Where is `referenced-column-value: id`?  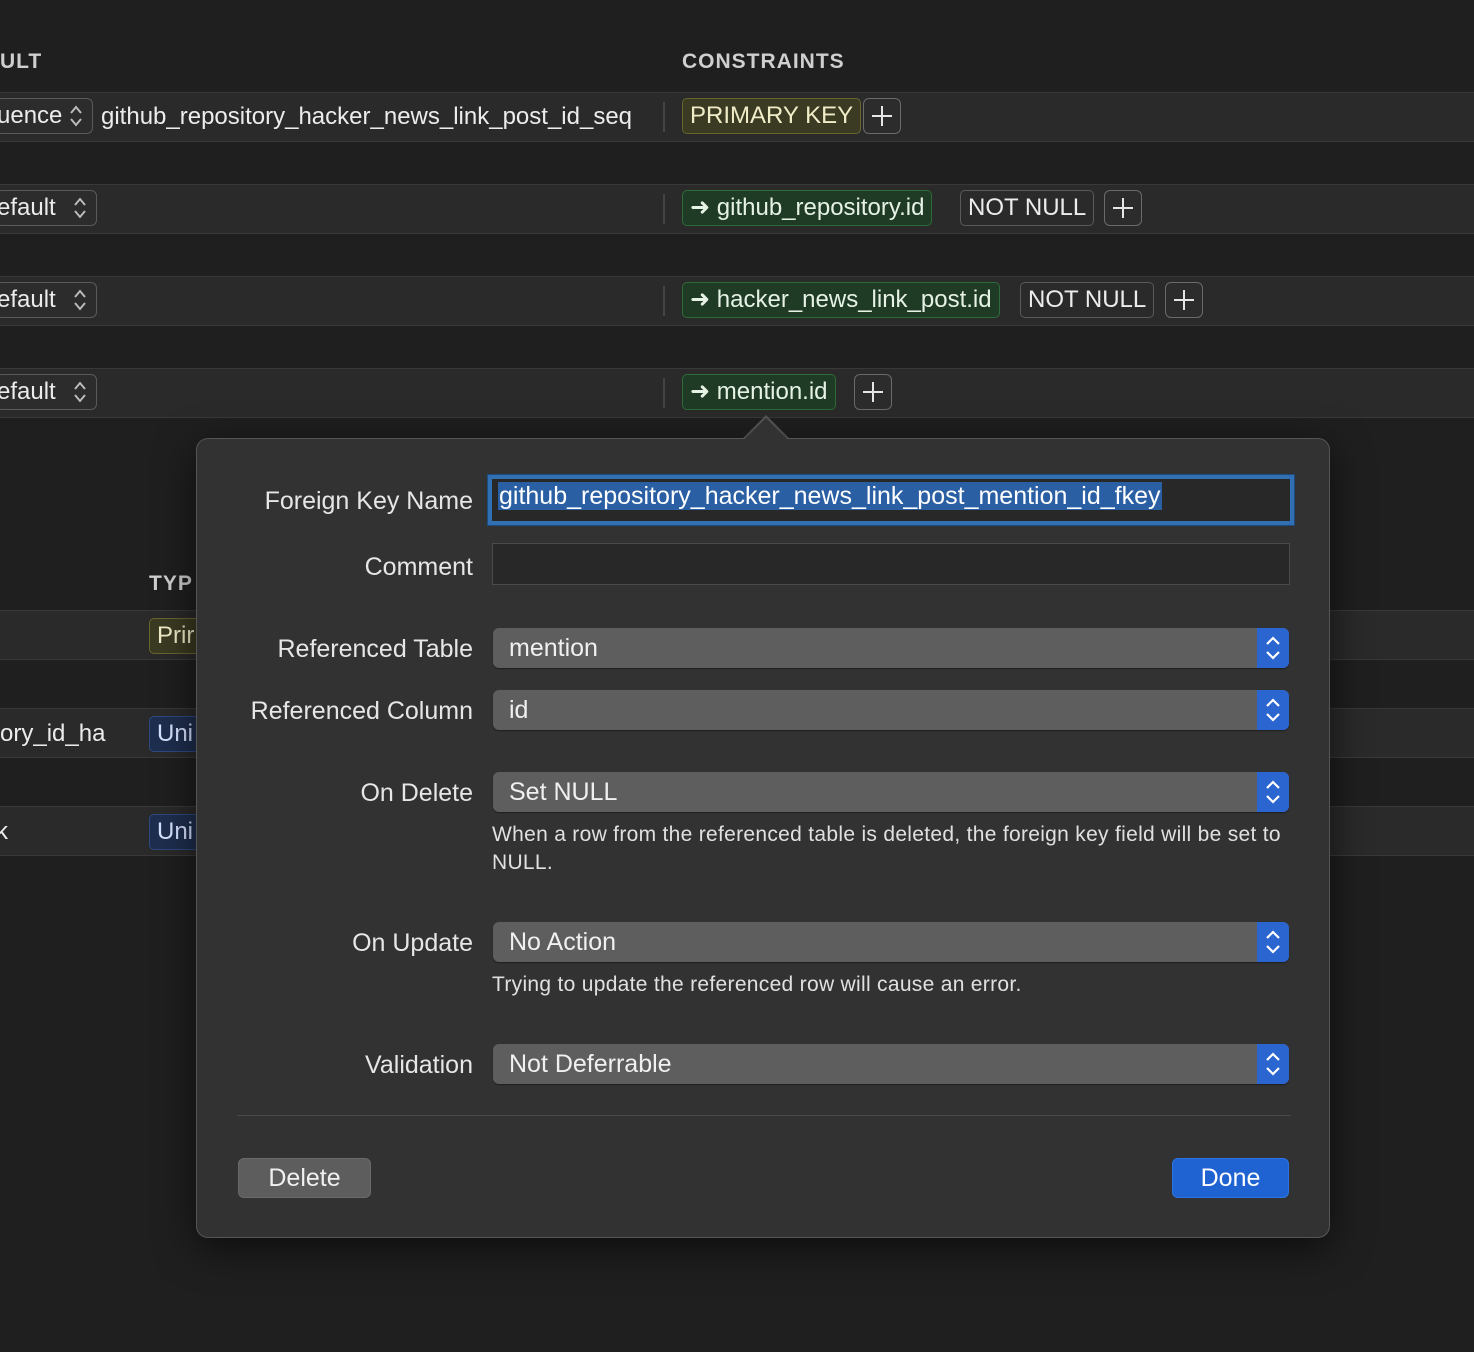 referenced-column-value: id is located at coordinates (519, 710).